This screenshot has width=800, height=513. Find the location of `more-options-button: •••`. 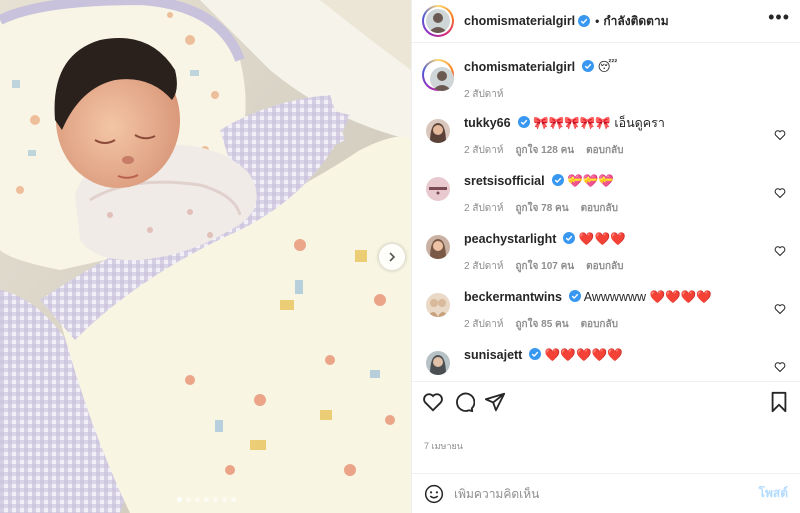

more-options-button: ••• is located at coordinates (779, 19).